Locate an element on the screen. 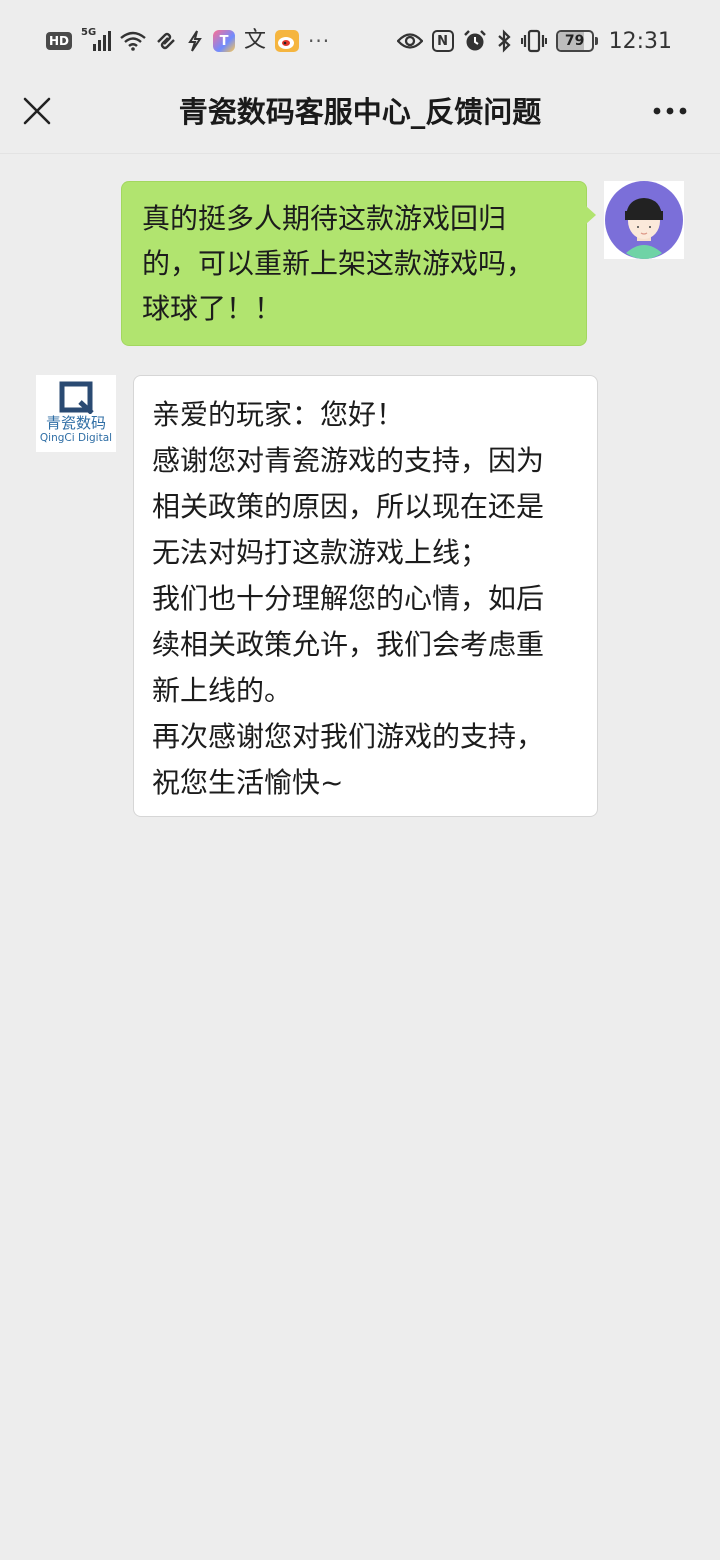  status-time: 12:31 is located at coordinates (640, 41).